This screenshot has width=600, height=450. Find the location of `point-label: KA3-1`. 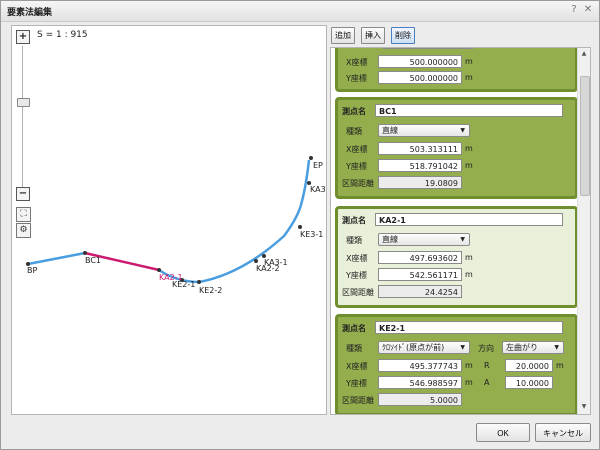

point-label: KA3-1 is located at coordinates (276, 262).